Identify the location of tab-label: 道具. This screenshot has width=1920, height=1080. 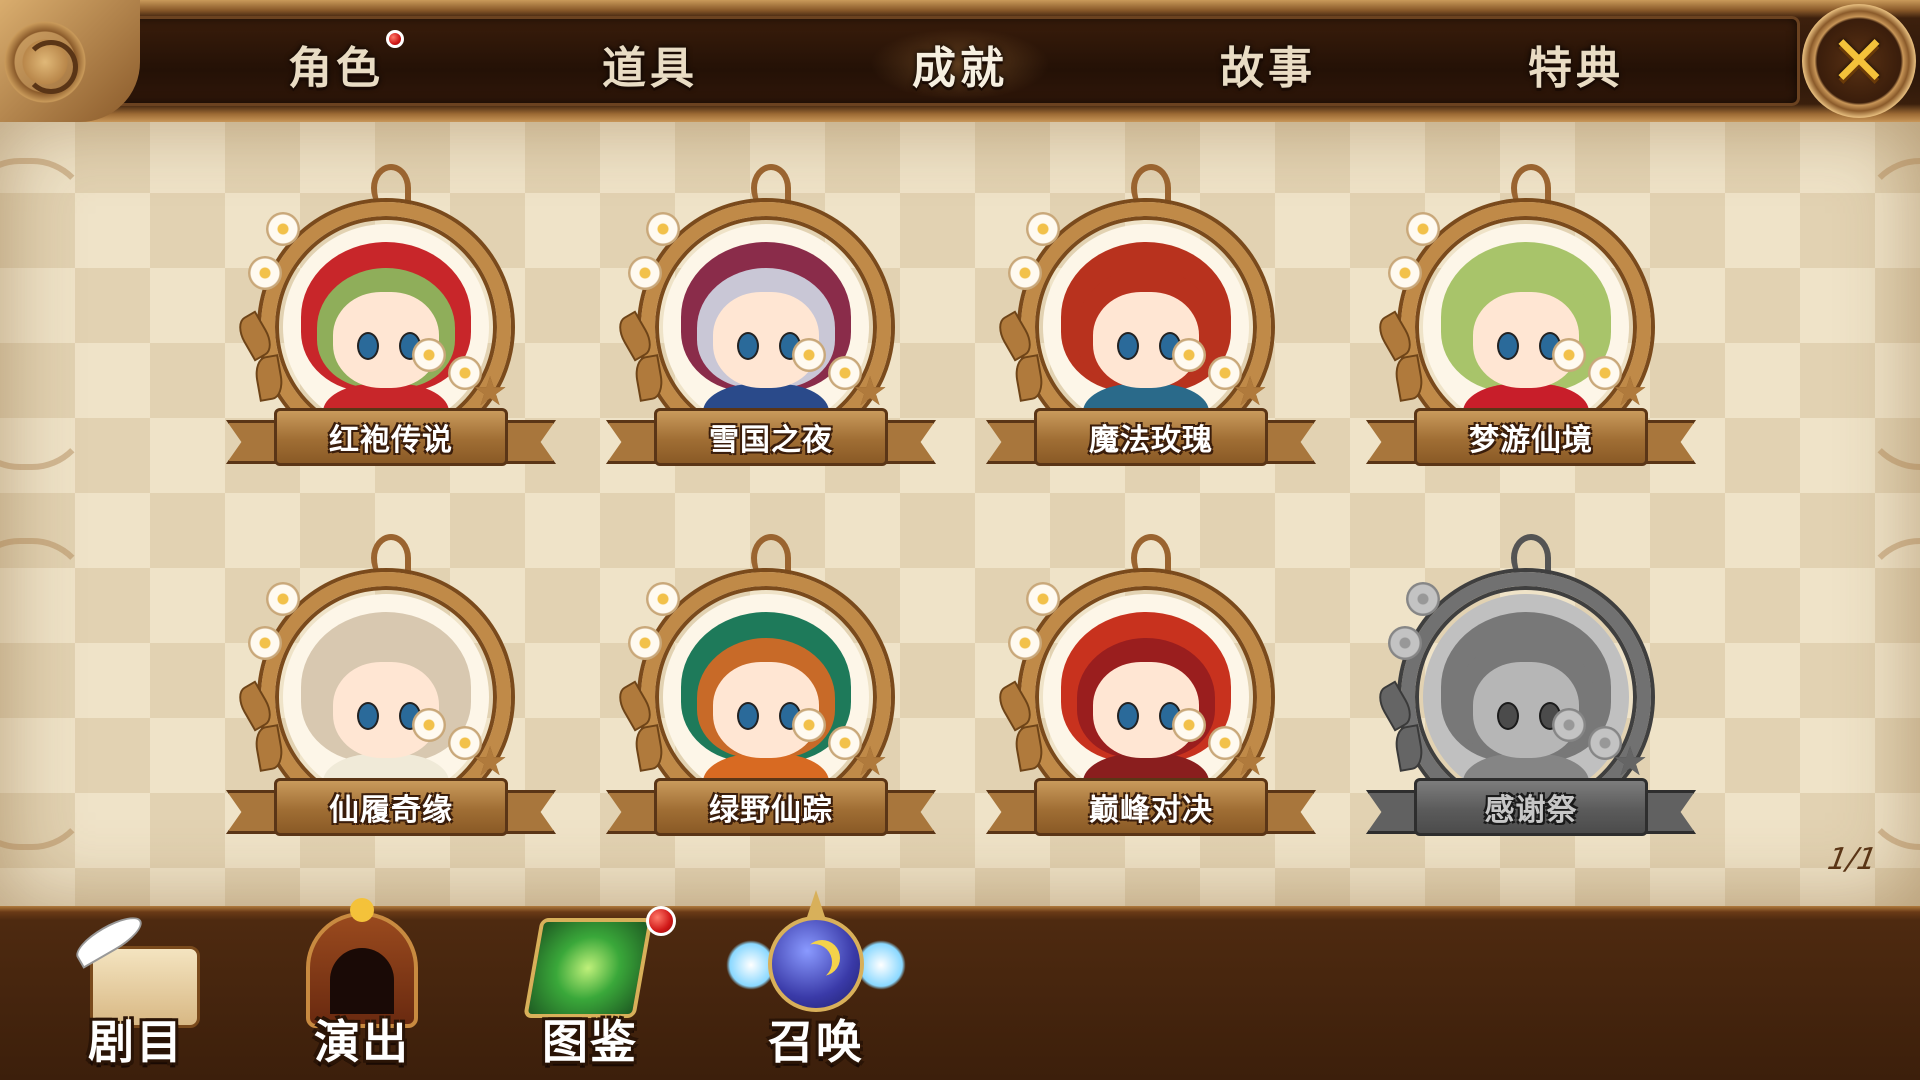
(650, 68).